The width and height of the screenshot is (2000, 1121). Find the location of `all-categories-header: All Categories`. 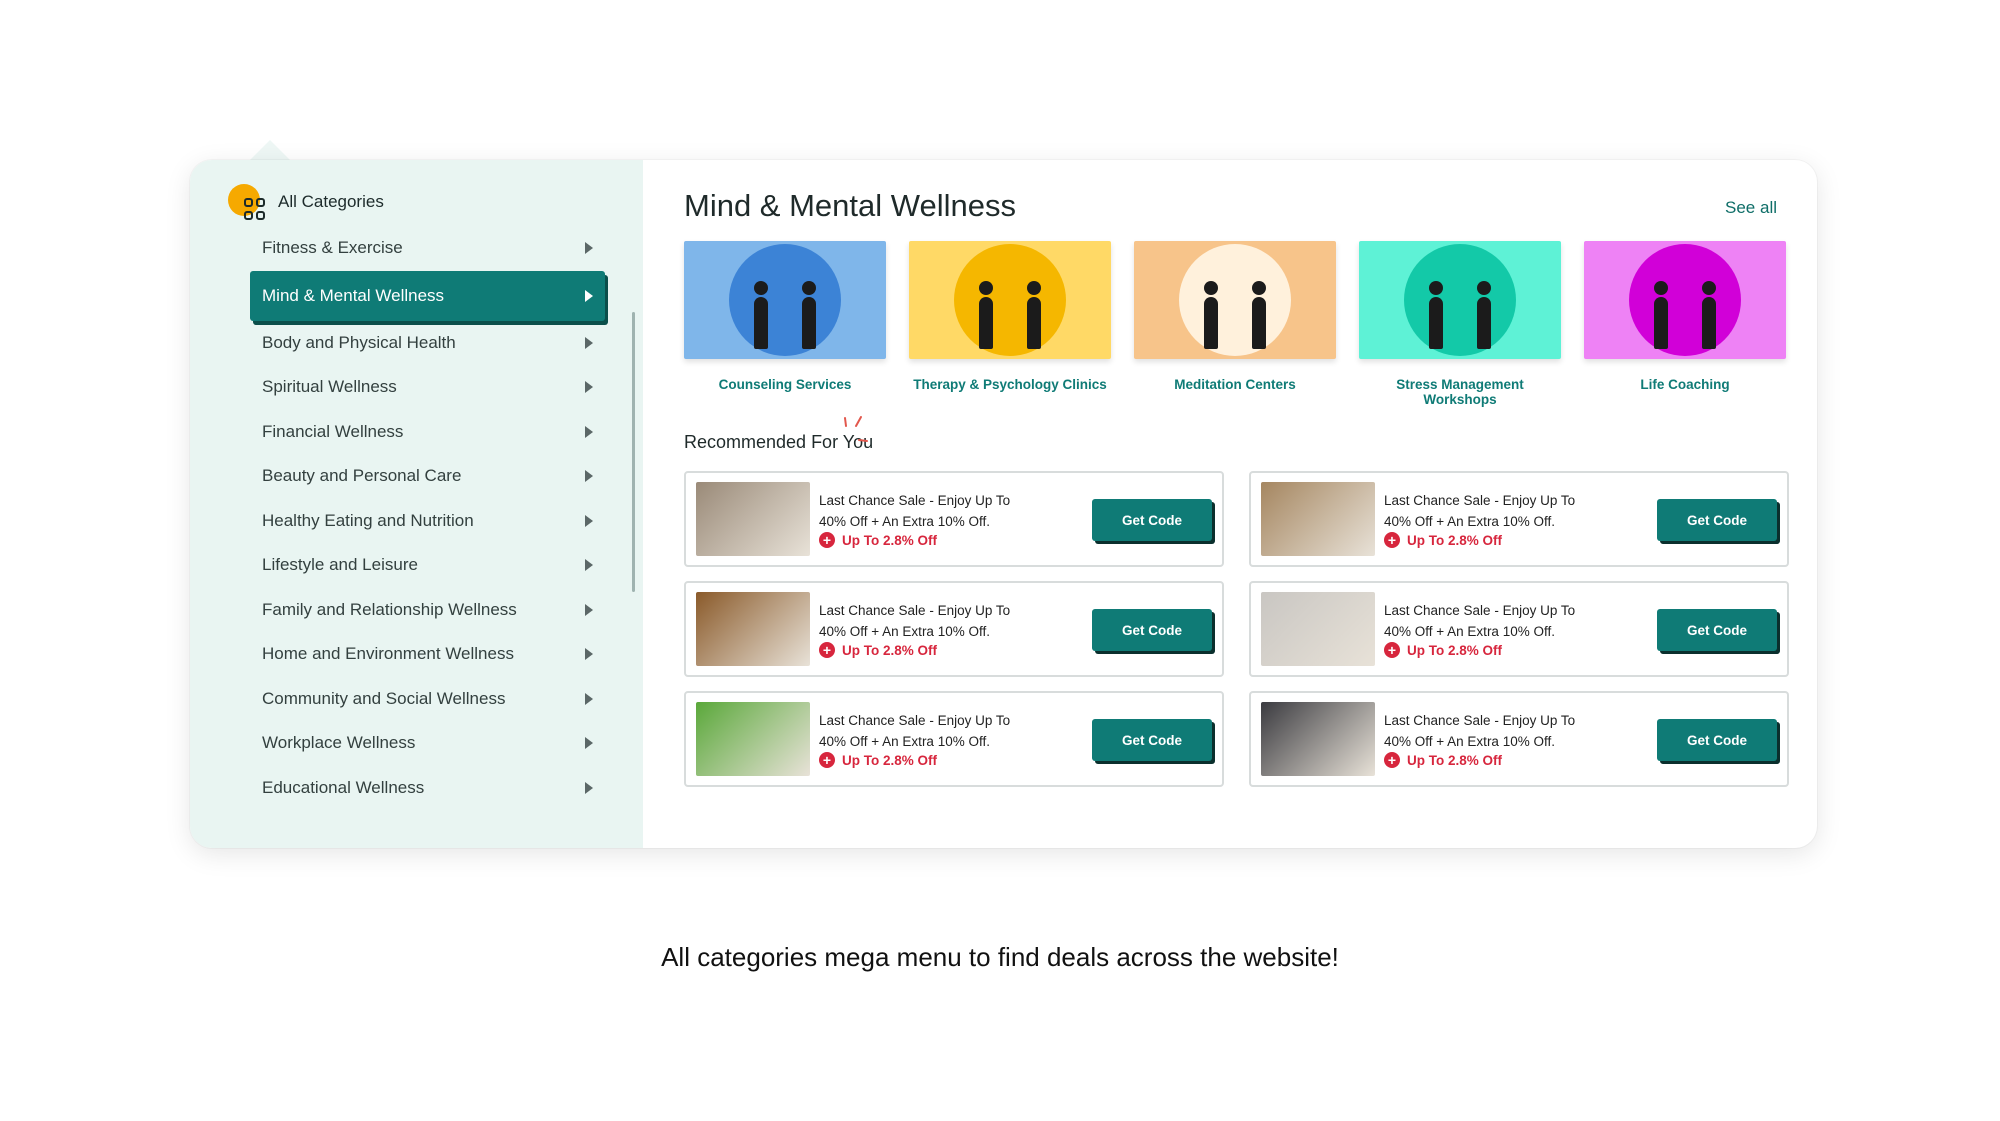

all-categories-header: All Categories is located at coordinates (306, 202).